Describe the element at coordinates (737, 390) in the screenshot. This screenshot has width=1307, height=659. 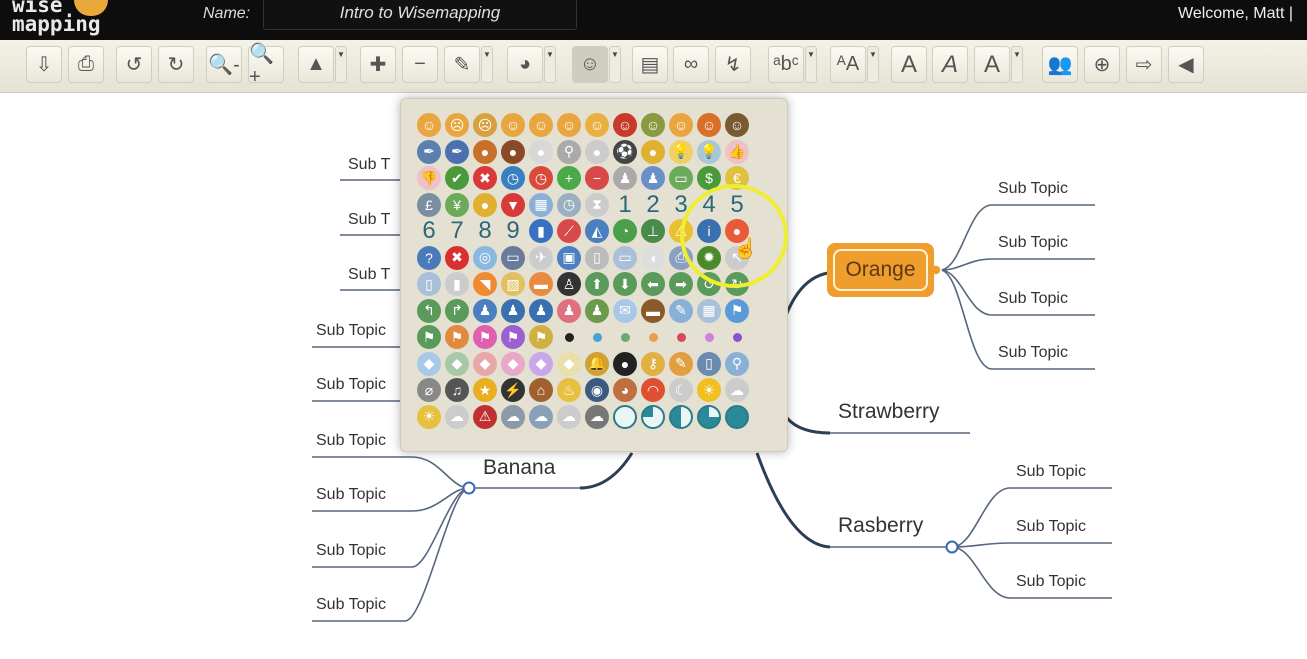
I see `cloud-icon: ☁` at that location.